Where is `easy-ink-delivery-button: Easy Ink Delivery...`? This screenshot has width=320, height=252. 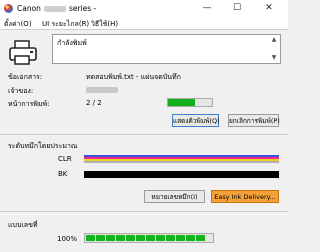 easy-ink-delivery-button: Easy Ink Delivery... is located at coordinates (245, 196).